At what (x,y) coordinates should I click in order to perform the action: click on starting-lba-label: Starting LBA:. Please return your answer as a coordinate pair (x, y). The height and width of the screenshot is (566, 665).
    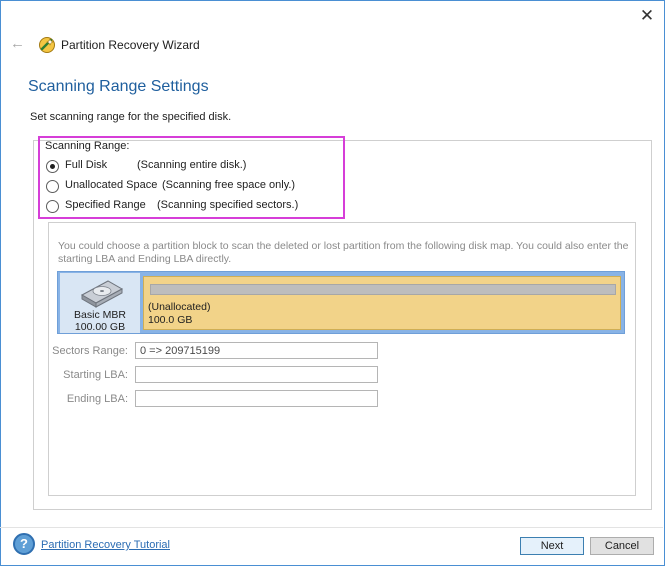
    Looking at the image, I should click on (95, 375).